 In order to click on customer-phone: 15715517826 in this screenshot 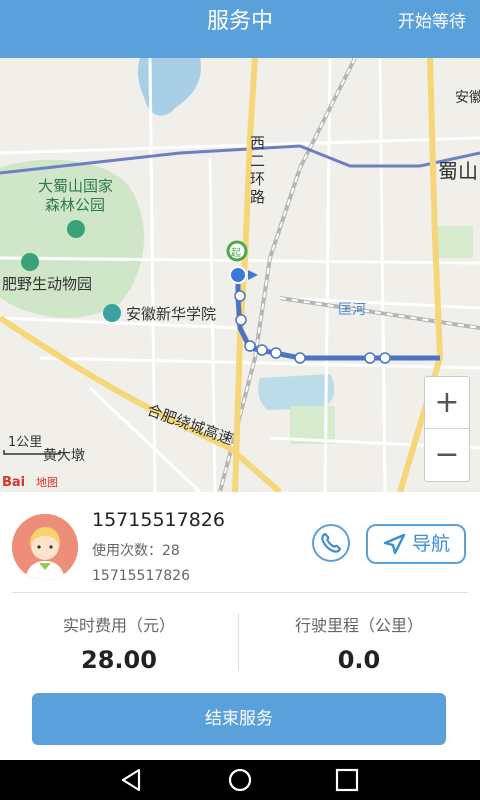, I will do `click(158, 520)`.